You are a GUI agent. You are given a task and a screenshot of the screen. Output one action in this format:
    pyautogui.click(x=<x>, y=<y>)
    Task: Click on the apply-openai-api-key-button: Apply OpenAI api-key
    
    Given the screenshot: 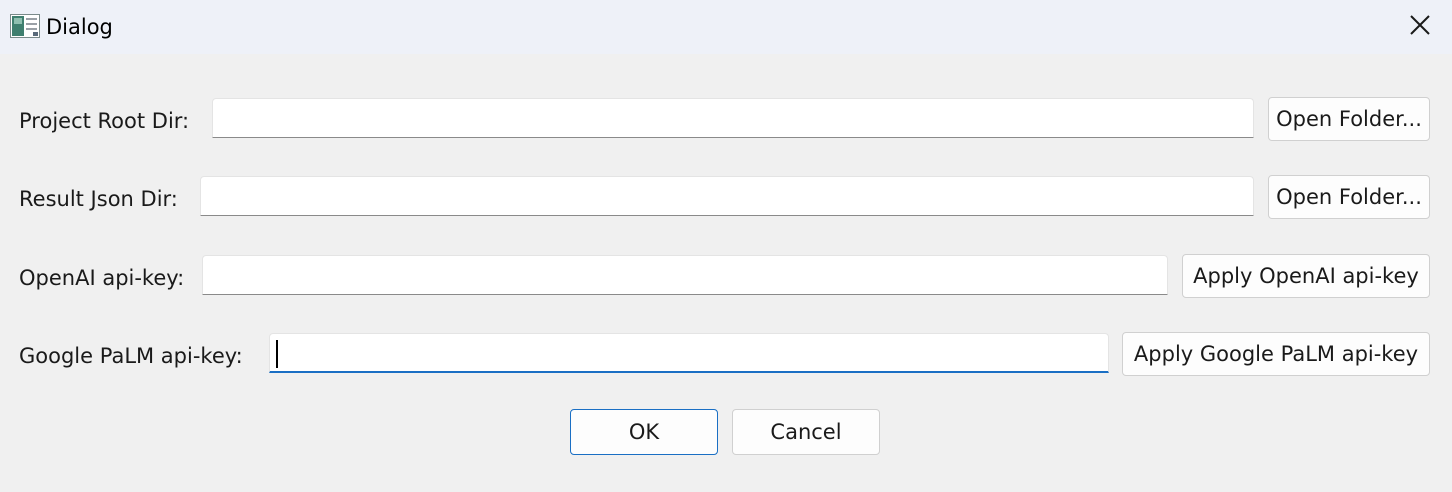 What is the action you would take?
    pyautogui.click(x=1306, y=276)
    